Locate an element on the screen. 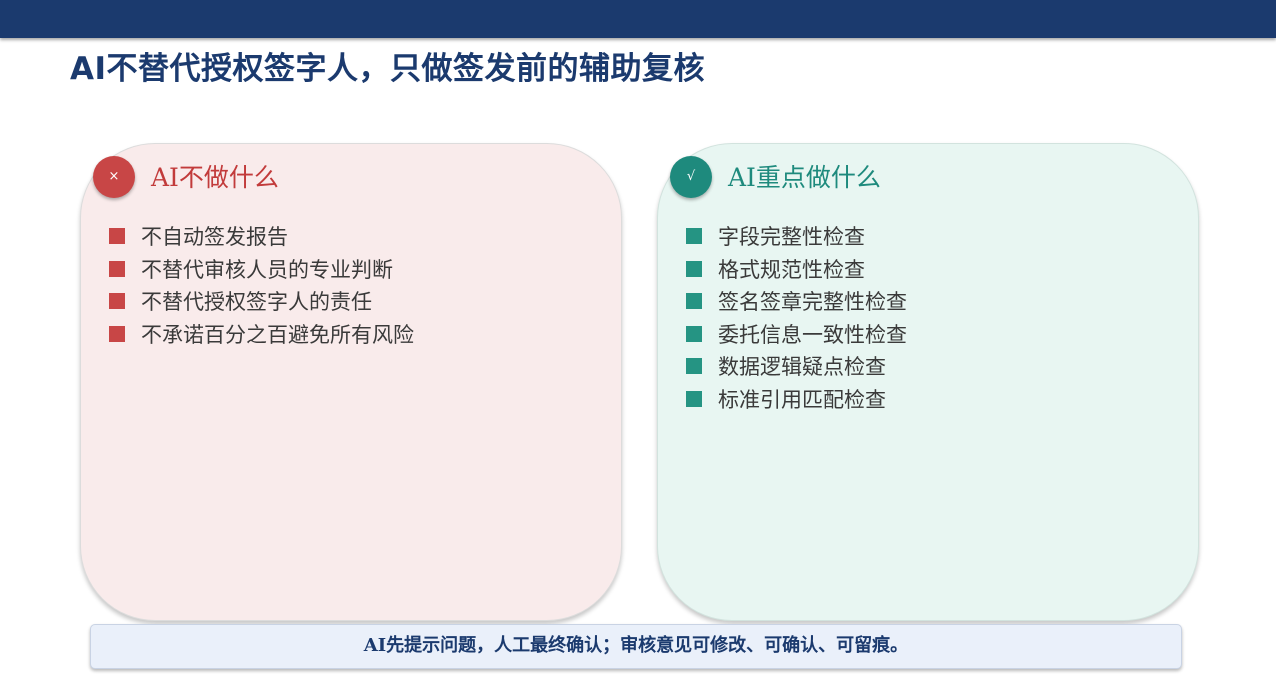 The width and height of the screenshot is (1276, 674). list-item: 不替代审核人员的专业判断 is located at coordinates (261, 269).